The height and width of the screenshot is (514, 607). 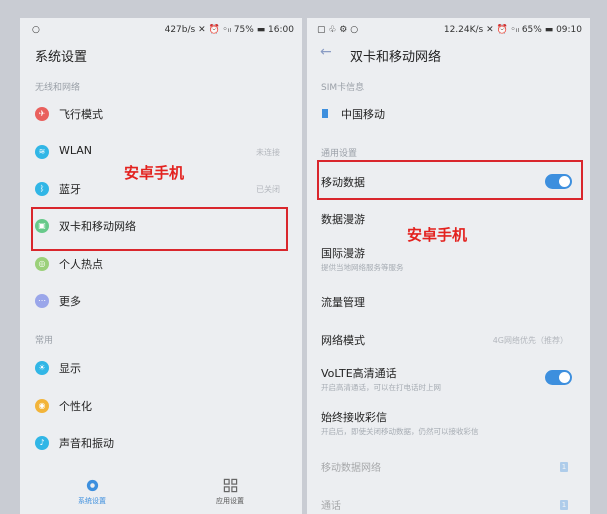 What do you see at coordinates (76, 150) in the screenshot?
I see `item-label: WLAN` at bounding box center [76, 150].